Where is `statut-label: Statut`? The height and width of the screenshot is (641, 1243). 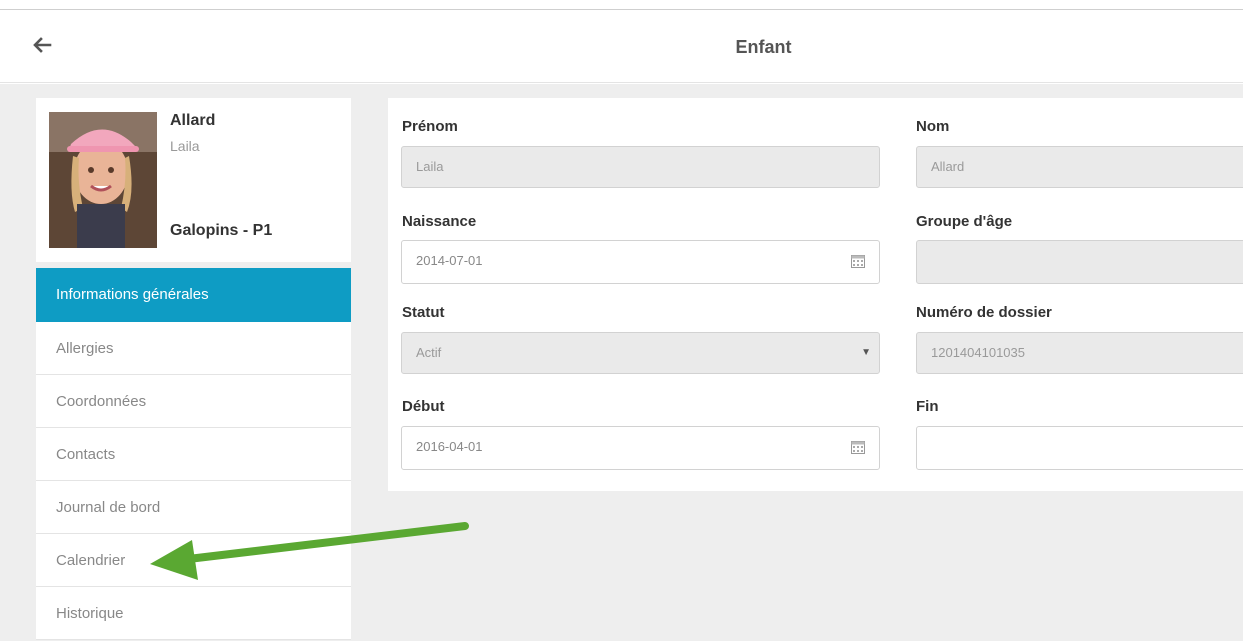 statut-label: Statut is located at coordinates (423, 312).